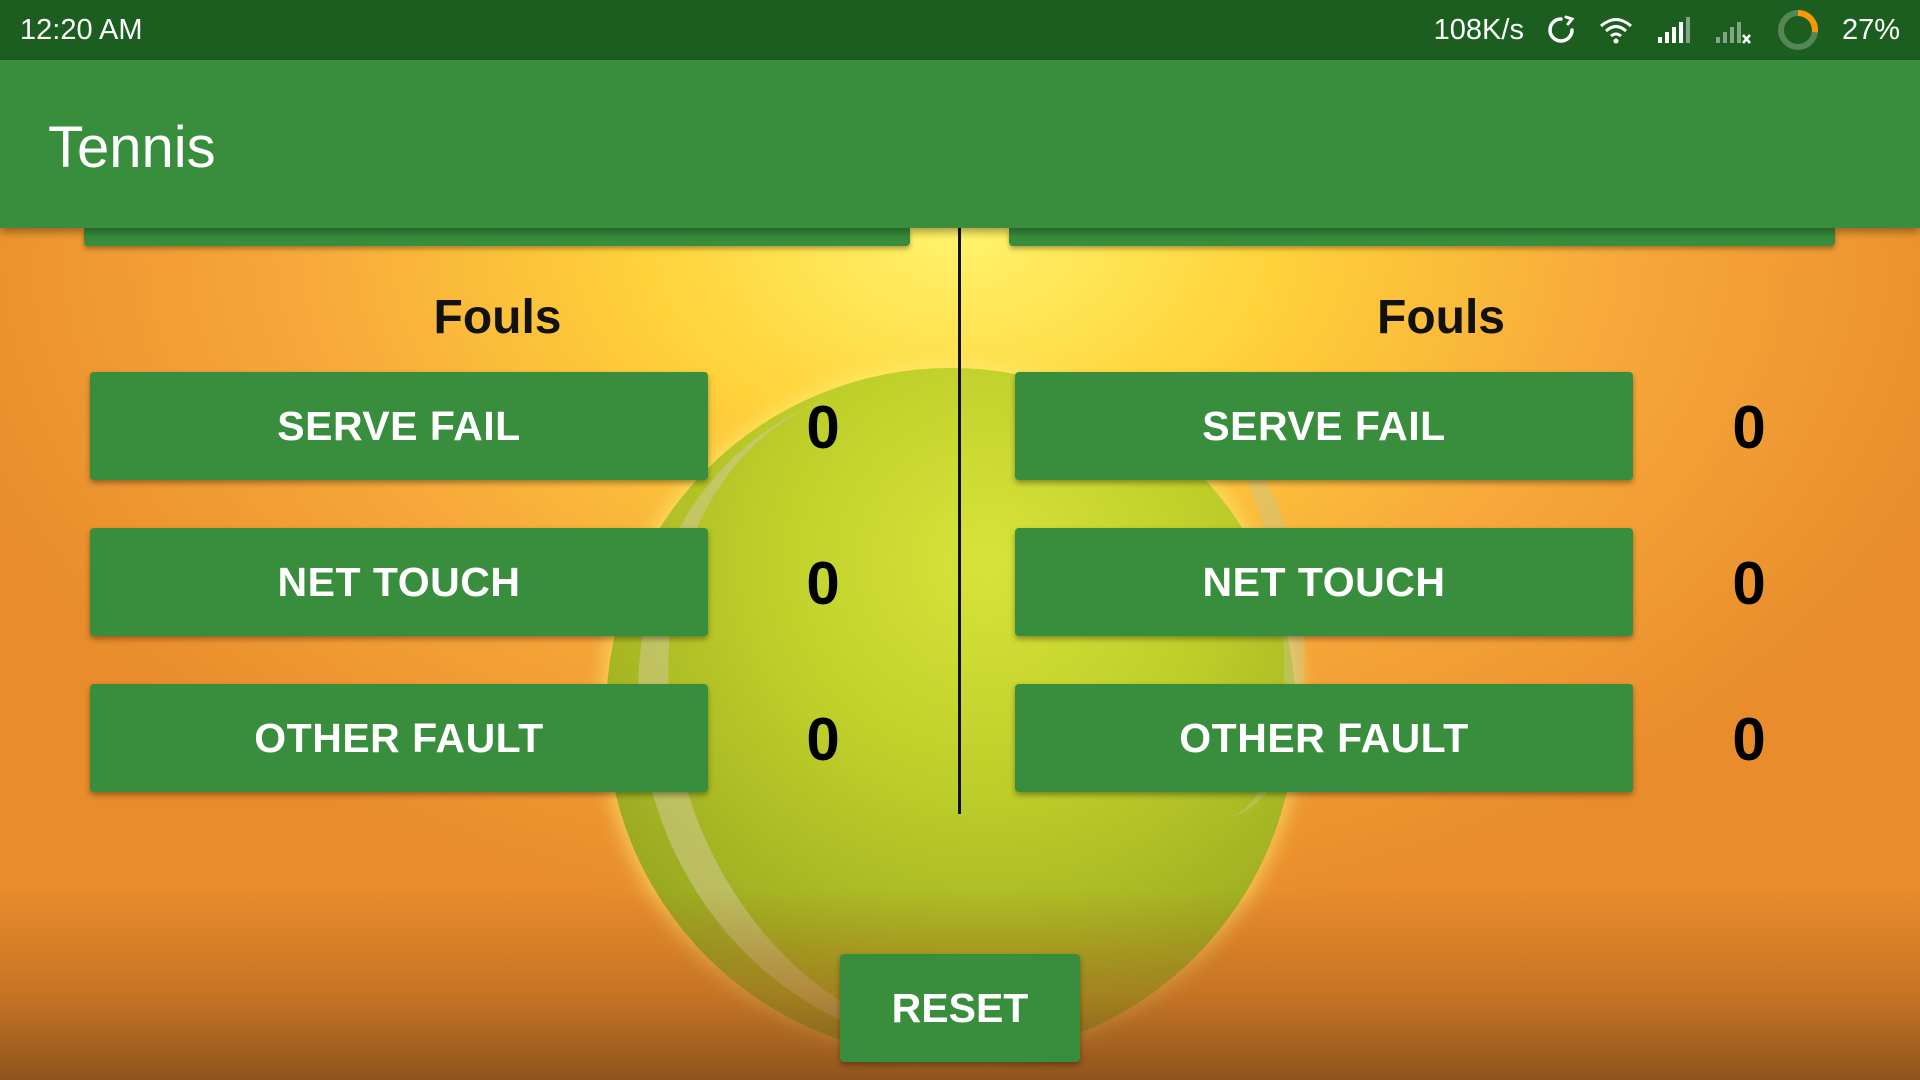 This screenshot has height=1080, width=1920. I want to click on reset-button: RESET, so click(960, 1008).